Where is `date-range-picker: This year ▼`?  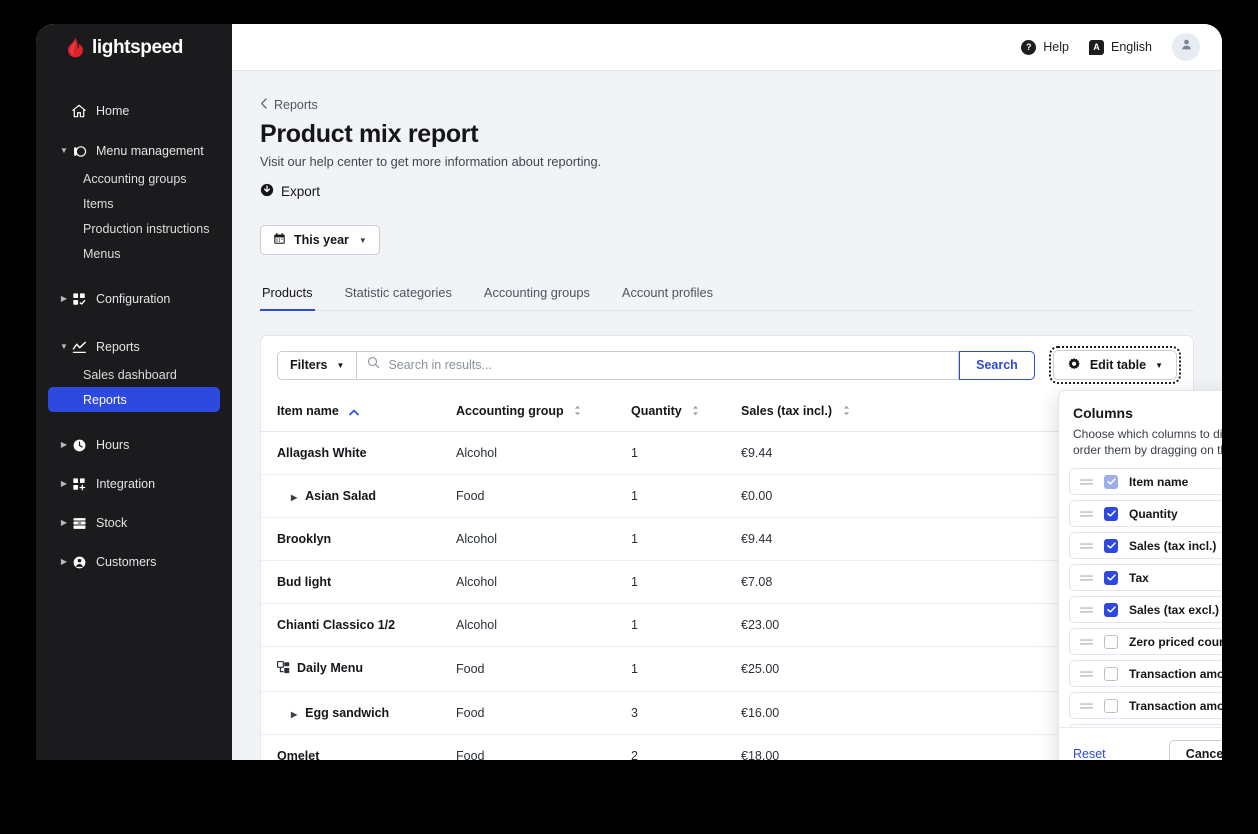 date-range-picker: This year ▼ is located at coordinates (320, 240).